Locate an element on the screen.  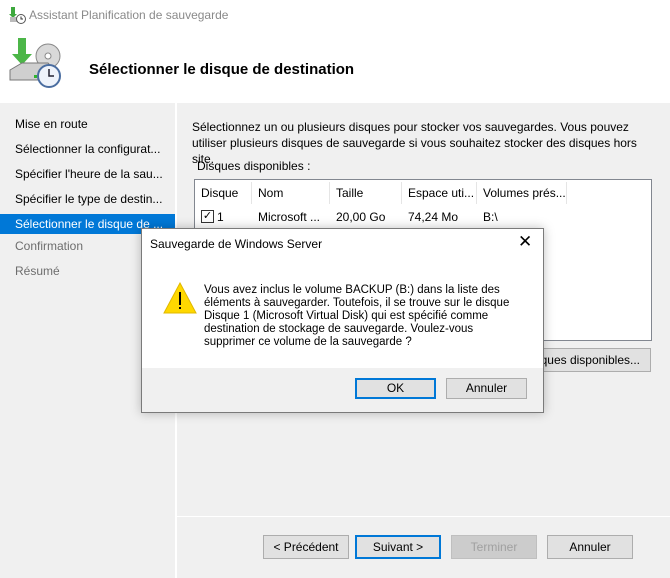
cancel-button: Annuler is located at coordinates (590, 547).